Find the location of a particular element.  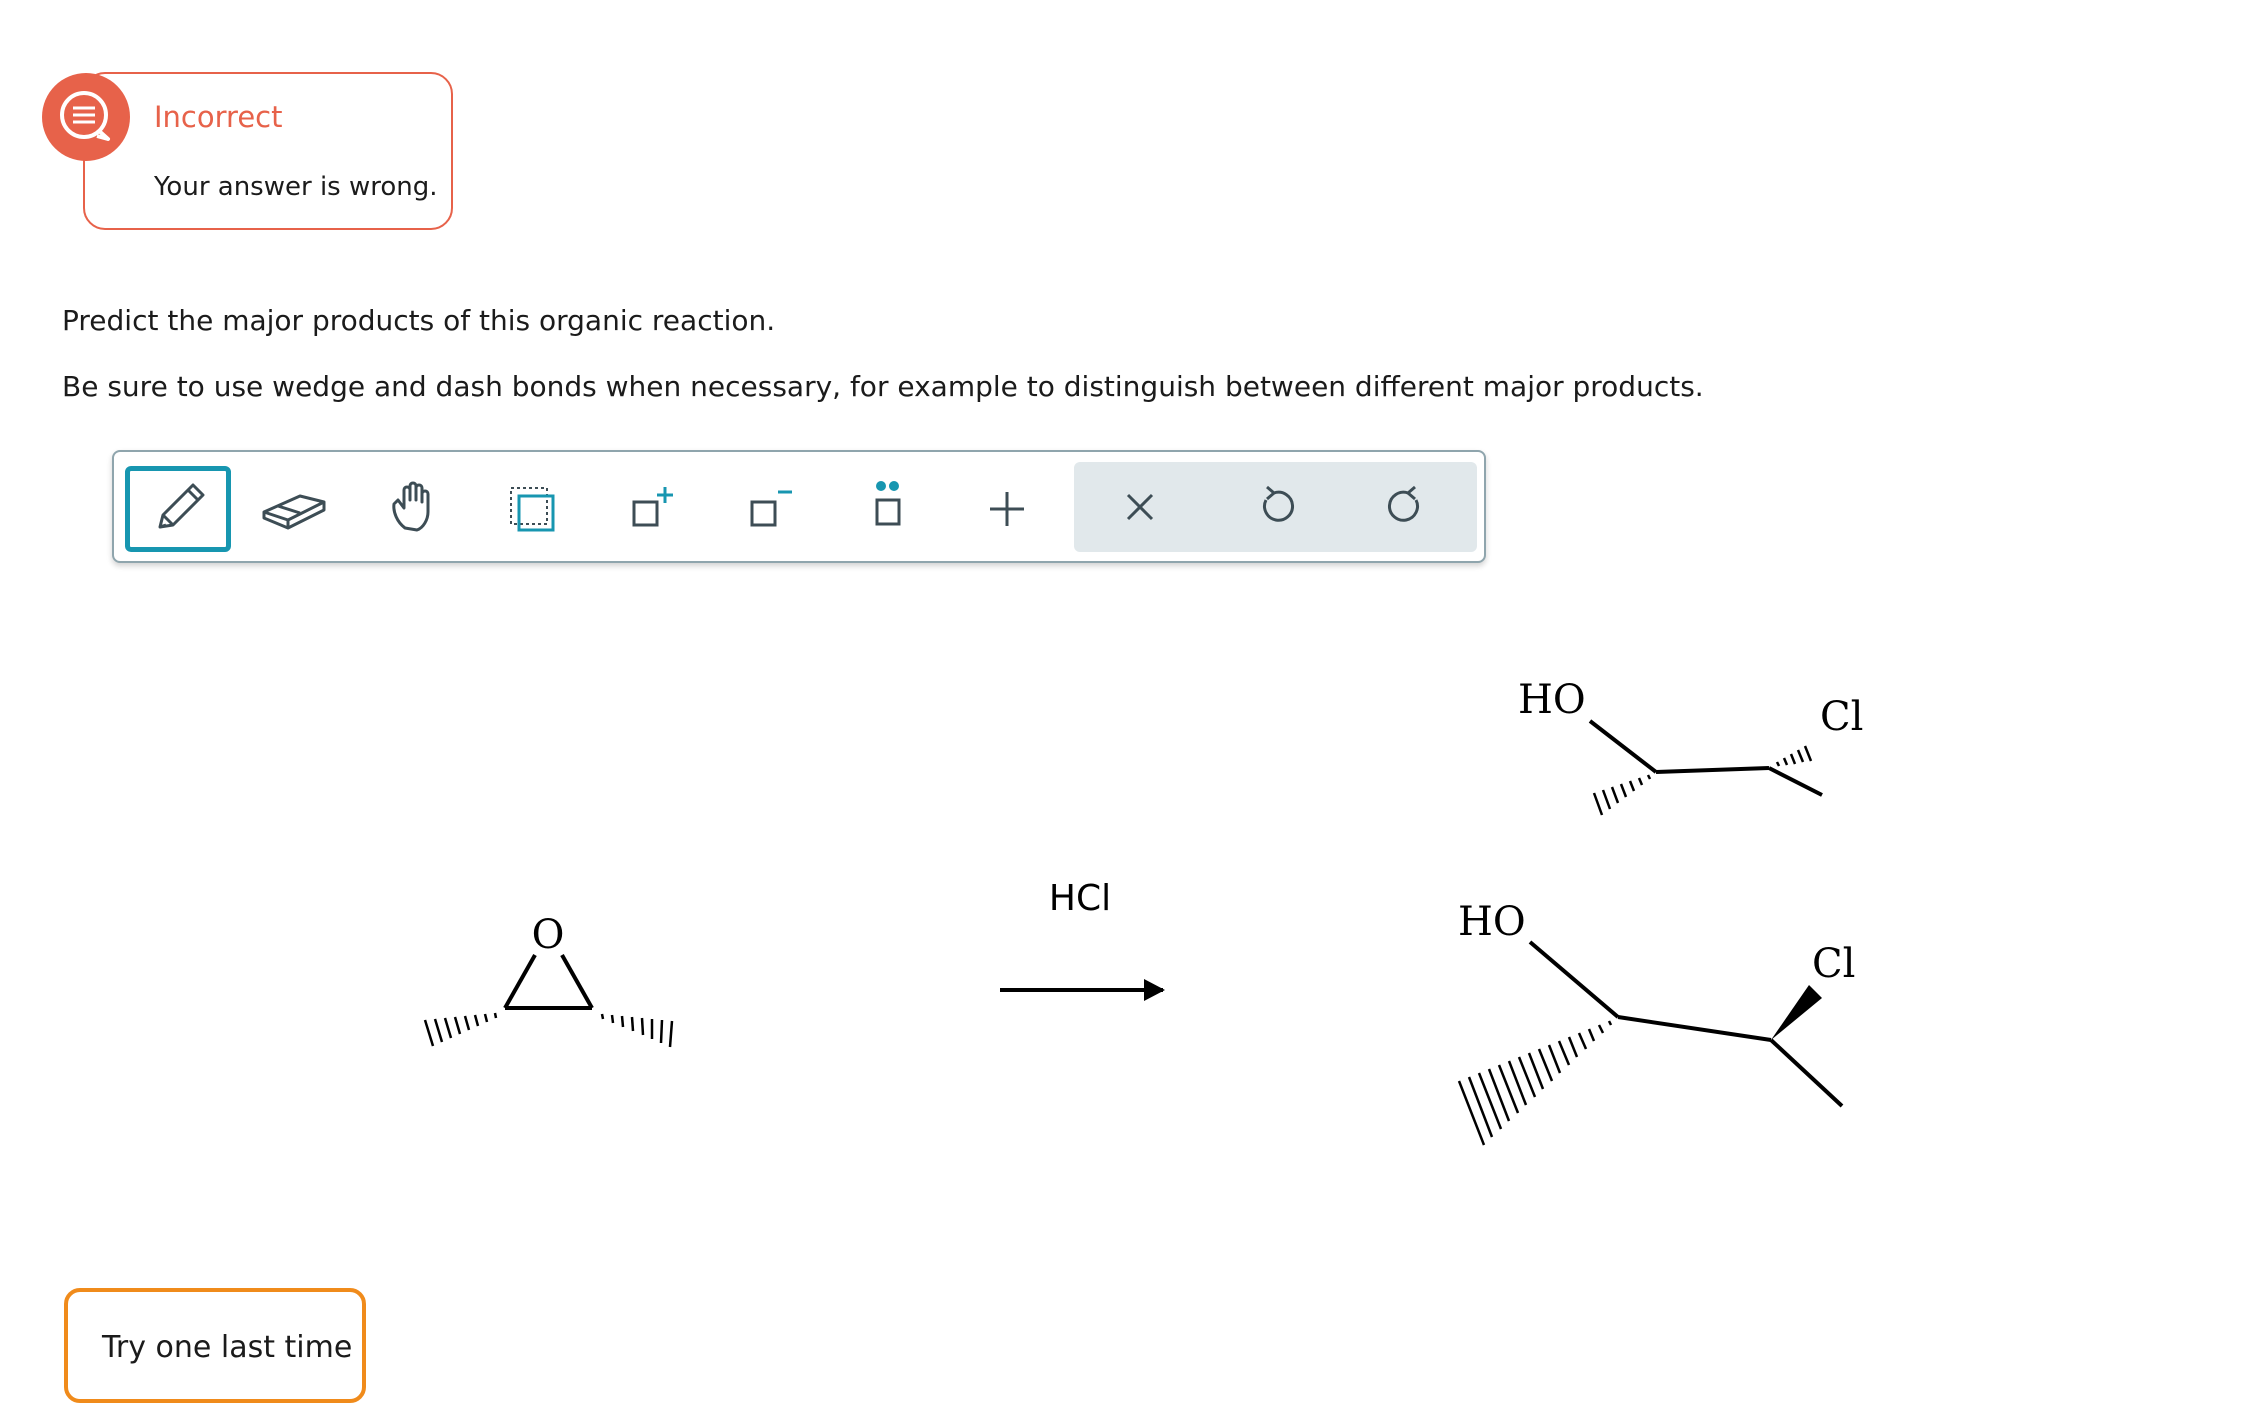

speech-bubble-icon is located at coordinates (86, 117).